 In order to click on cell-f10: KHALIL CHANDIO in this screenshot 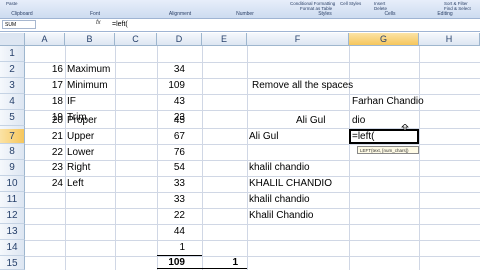, I will do `click(290, 184)`.